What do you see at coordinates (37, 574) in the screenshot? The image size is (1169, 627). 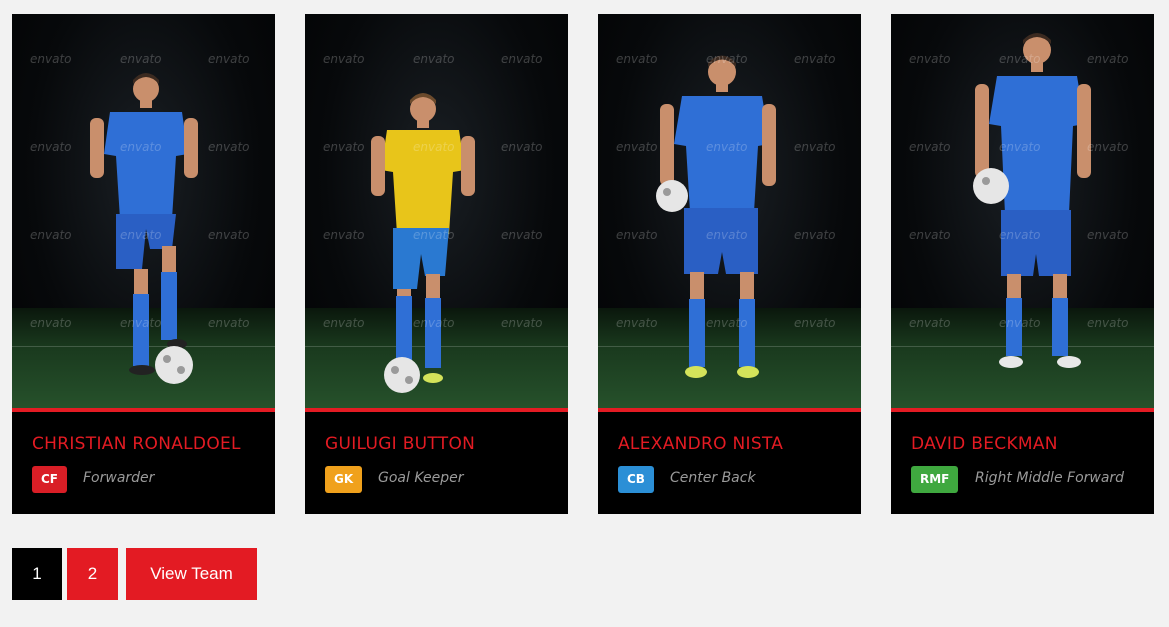 I see `page-1-button: 1` at bounding box center [37, 574].